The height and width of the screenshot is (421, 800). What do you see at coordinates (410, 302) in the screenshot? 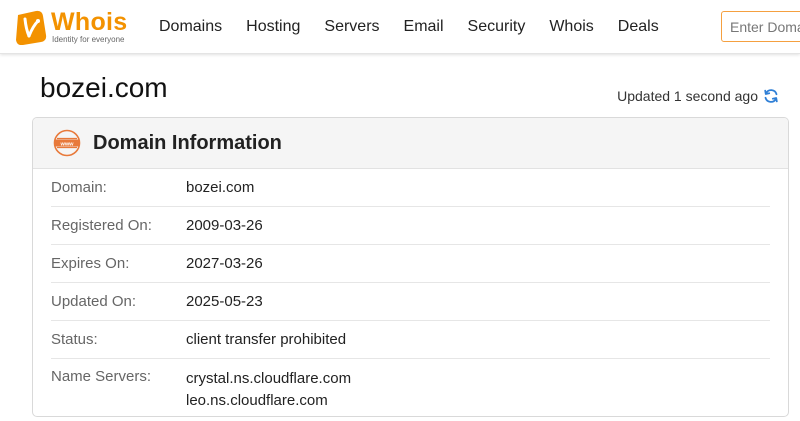
I see `row-updated-on: Updated On: 2025-05-23` at bounding box center [410, 302].